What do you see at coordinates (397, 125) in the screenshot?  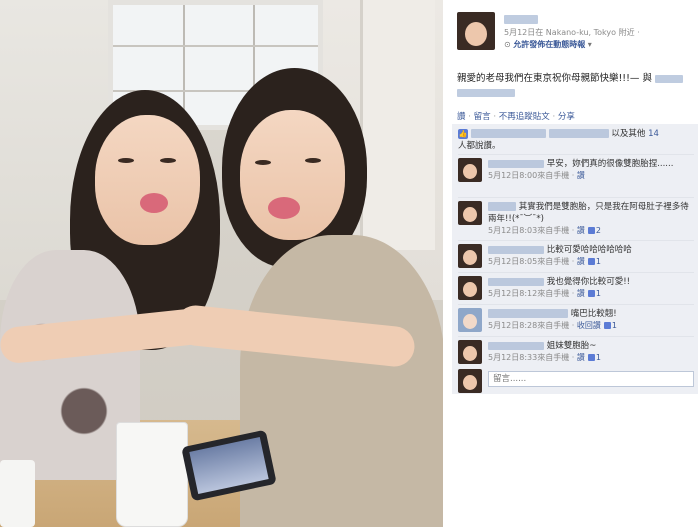 I see `background-door` at bounding box center [397, 125].